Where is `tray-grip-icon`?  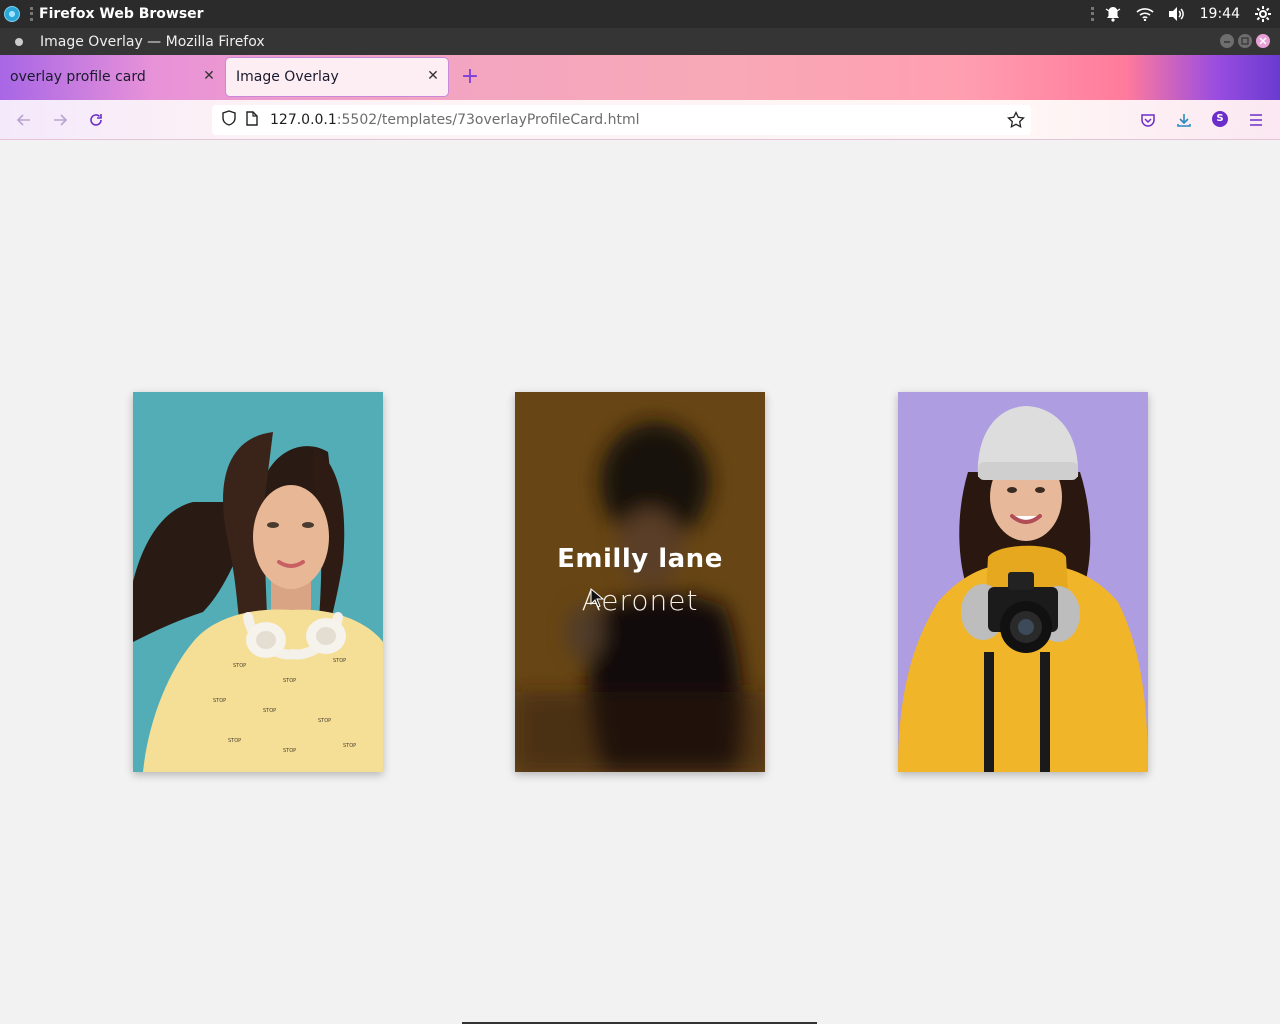
tray-grip-icon is located at coordinates (1092, 14).